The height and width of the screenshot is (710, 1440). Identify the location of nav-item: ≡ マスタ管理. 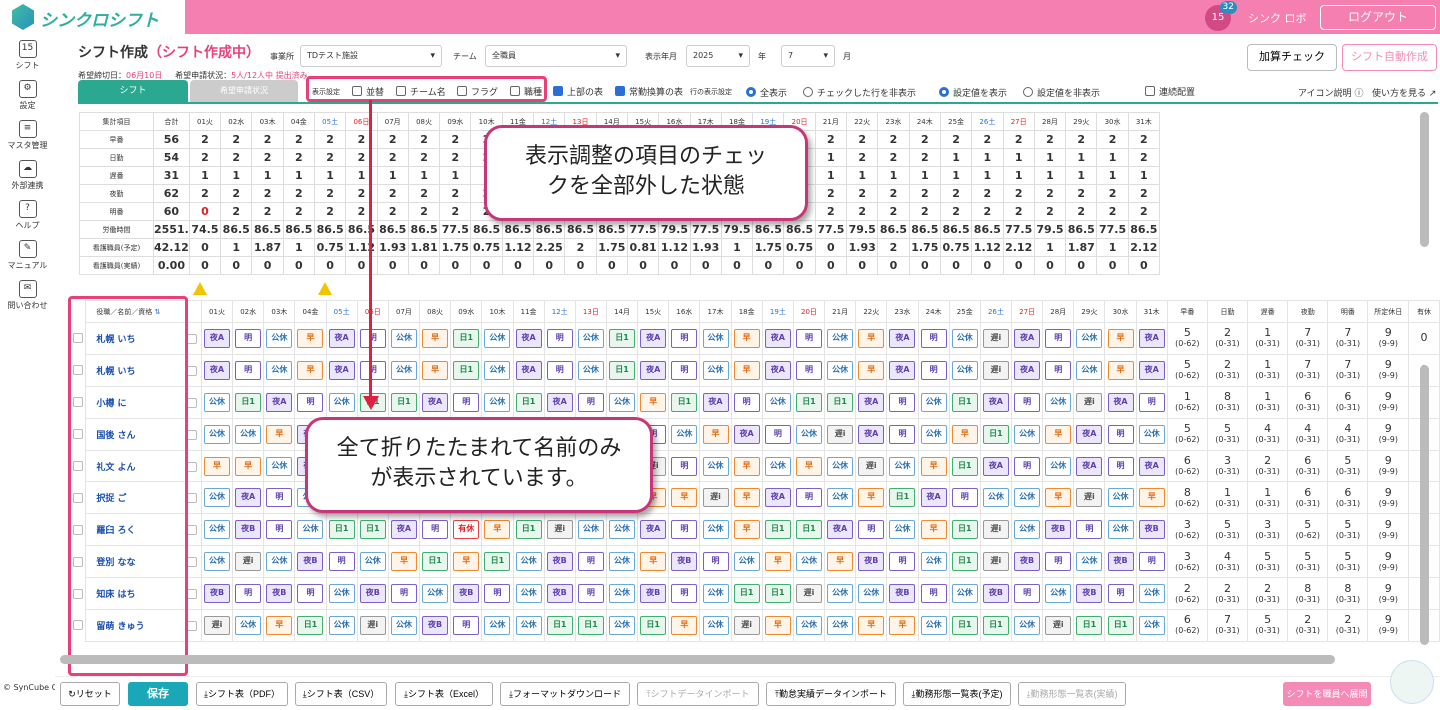
(27, 135).